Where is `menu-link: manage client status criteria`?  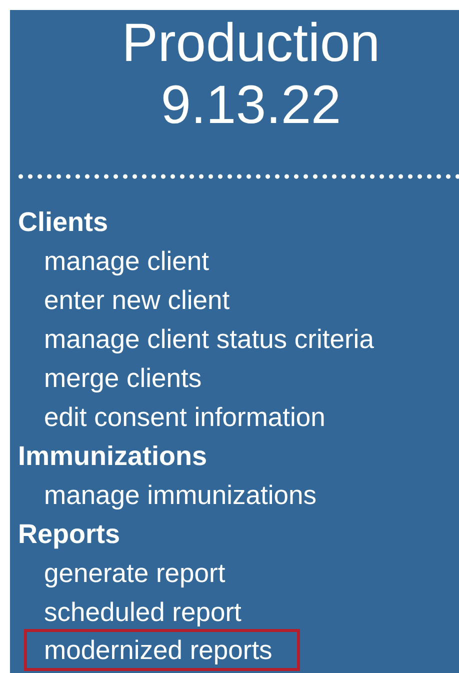 menu-link: manage client status criteria is located at coordinates (209, 339).